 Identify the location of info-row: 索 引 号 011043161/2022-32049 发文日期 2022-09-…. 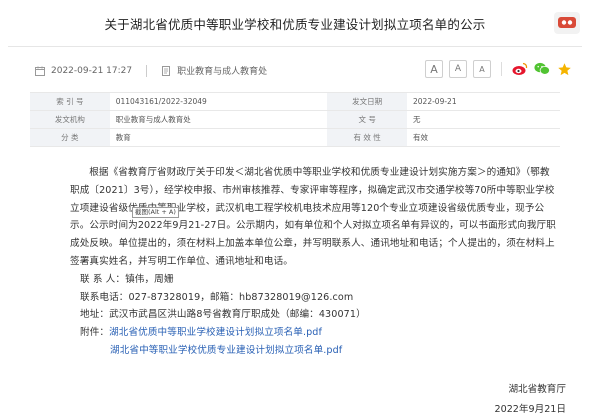
(295, 101).